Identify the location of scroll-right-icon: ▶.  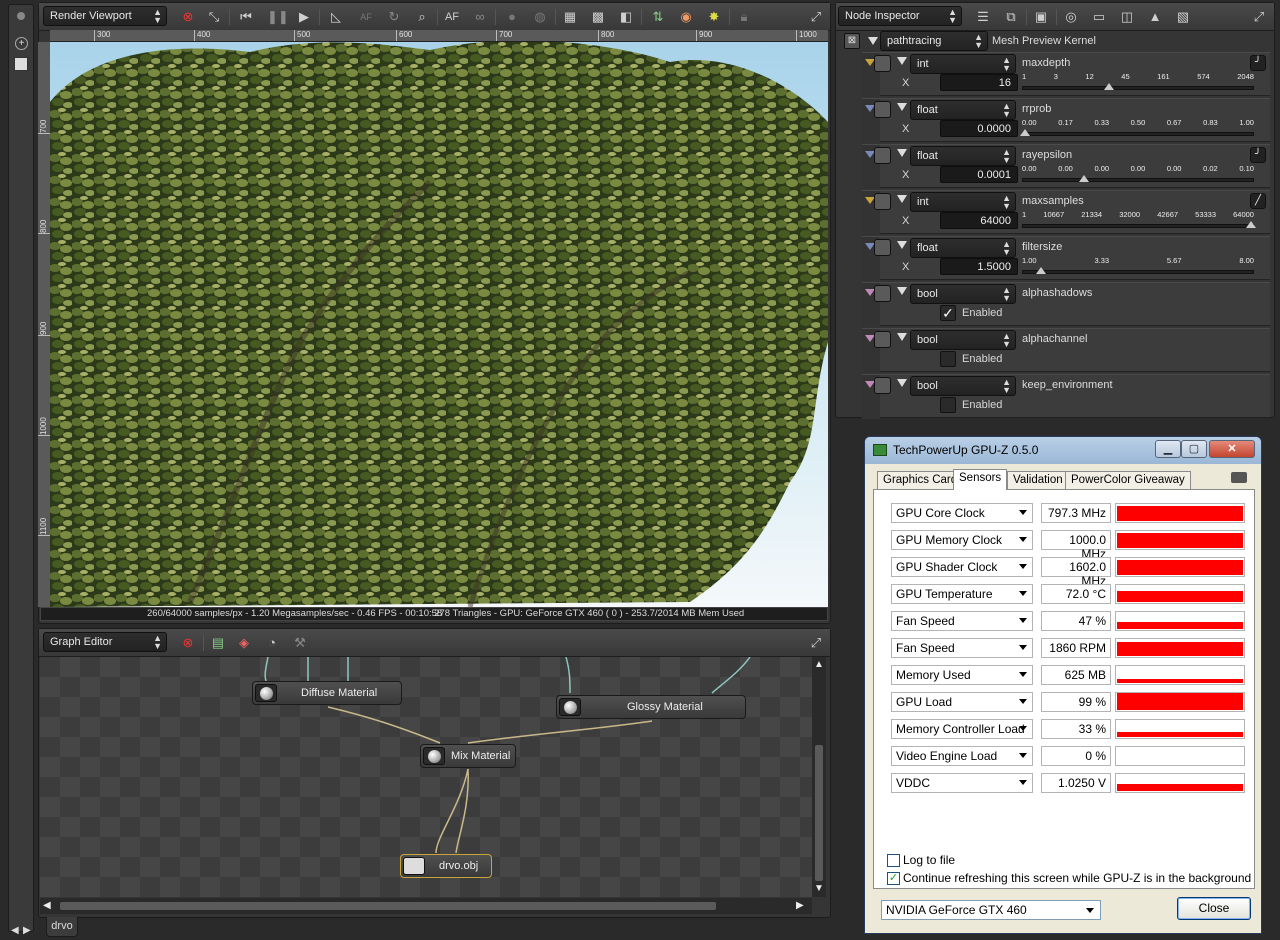
(800, 905).